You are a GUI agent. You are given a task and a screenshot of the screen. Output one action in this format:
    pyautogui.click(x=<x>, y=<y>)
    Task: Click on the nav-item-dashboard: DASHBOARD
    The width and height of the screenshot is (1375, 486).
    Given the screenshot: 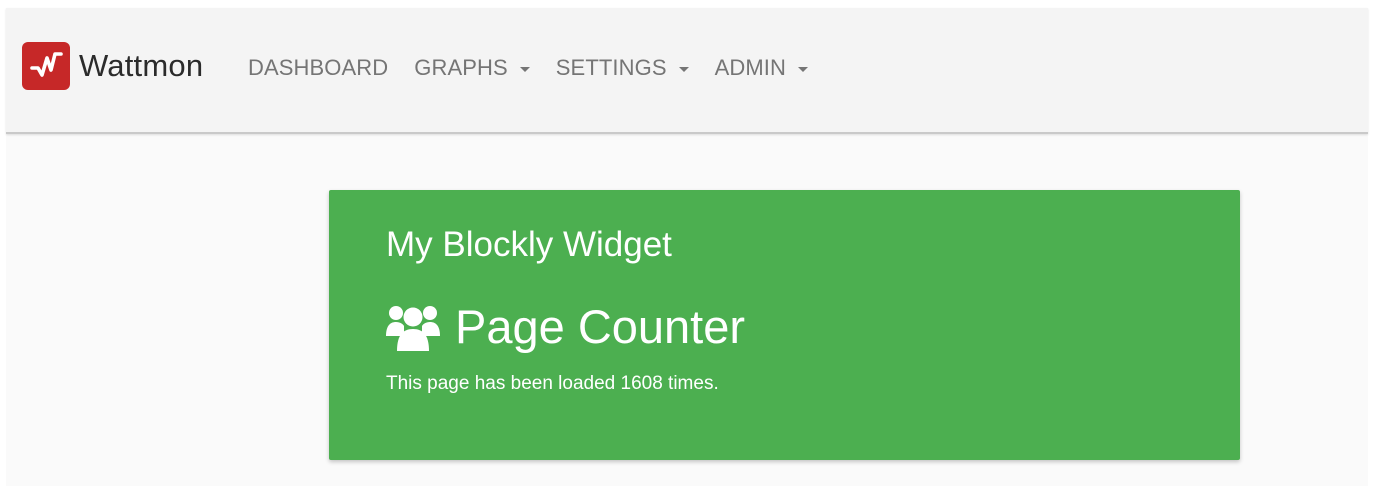 What is the action you would take?
    pyautogui.click(x=318, y=68)
    